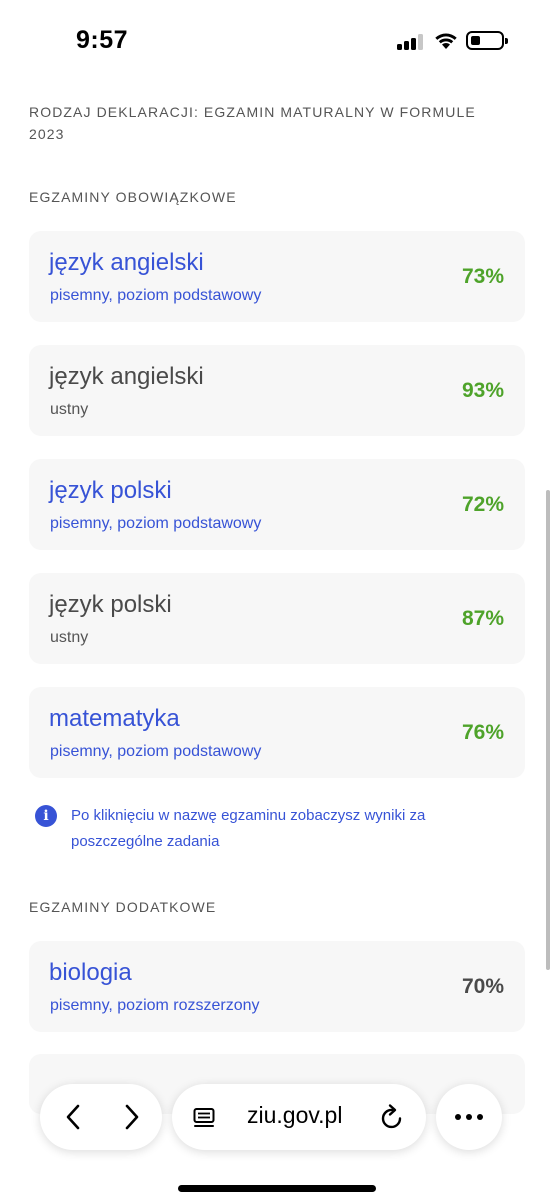 The height and width of the screenshot is (1200, 554). What do you see at coordinates (392, 1117) in the screenshot?
I see `reload-icon` at bounding box center [392, 1117].